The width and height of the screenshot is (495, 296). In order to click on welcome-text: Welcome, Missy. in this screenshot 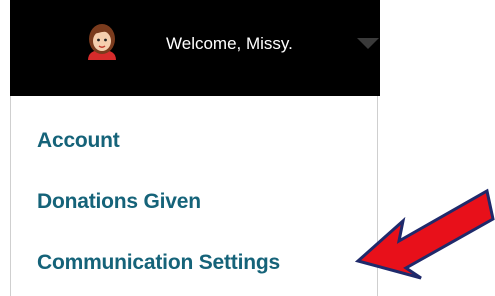, I will do `click(229, 44)`.